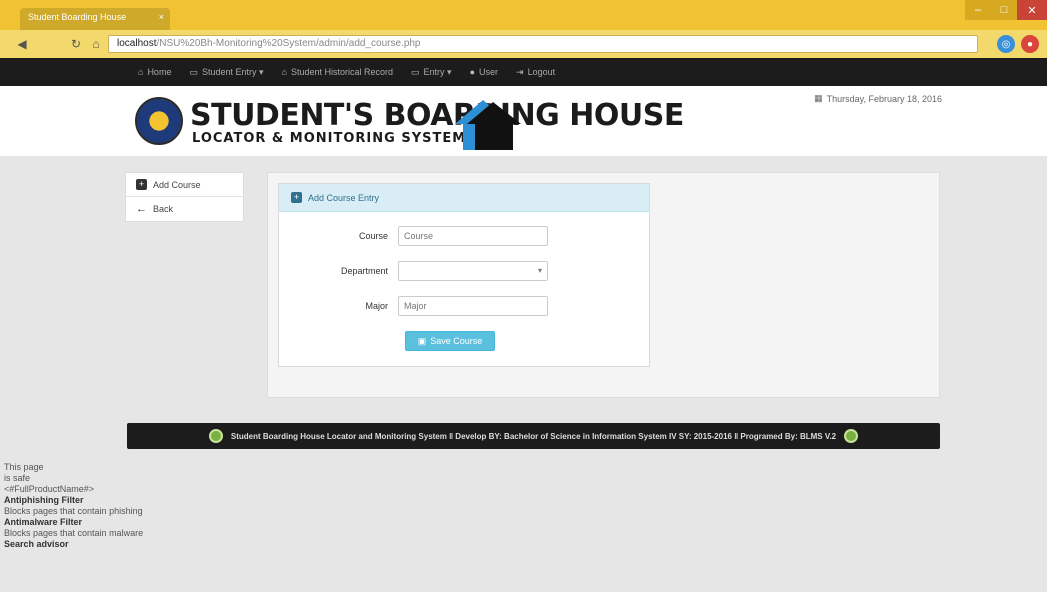  What do you see at coordinates (364, 271) in the screenshot?
I see `department-label: Department` at bounding box center [364, 271].